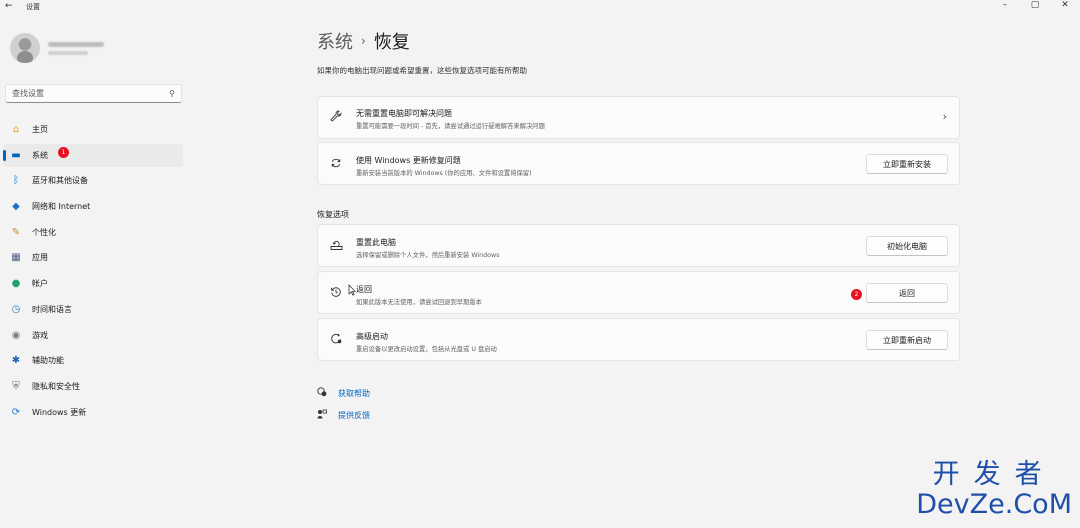  Describe the element at coordinates (93, 232) in the screenshot. I see `sidebar-item-4: ✎ 个性化` at that location.